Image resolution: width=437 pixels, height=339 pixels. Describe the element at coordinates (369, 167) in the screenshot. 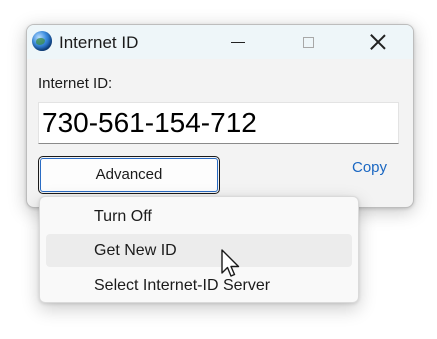

I see `copy-link: Copy` at that location.